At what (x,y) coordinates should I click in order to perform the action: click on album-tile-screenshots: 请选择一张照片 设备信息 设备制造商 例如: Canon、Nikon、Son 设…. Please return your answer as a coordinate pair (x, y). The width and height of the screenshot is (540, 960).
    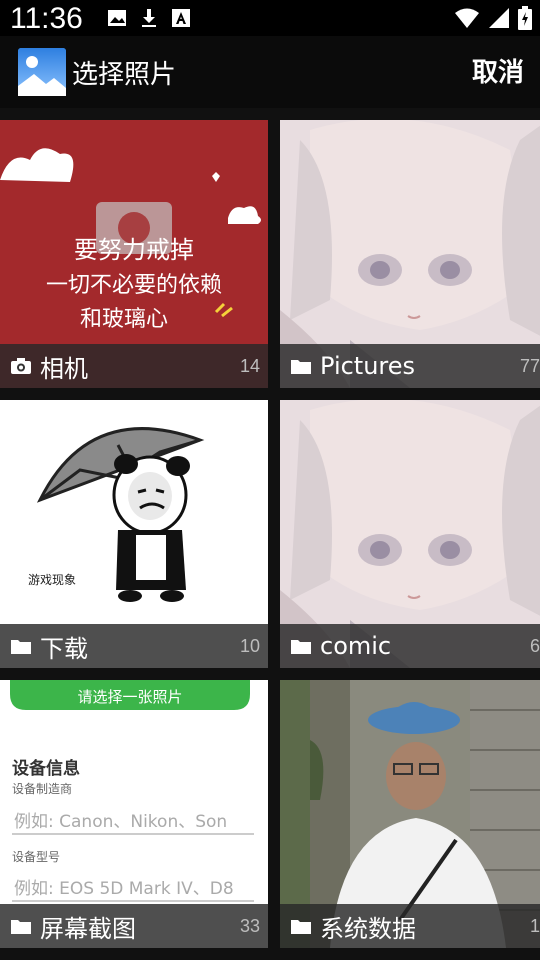
    Looking at the image, I should click on (134, 814).